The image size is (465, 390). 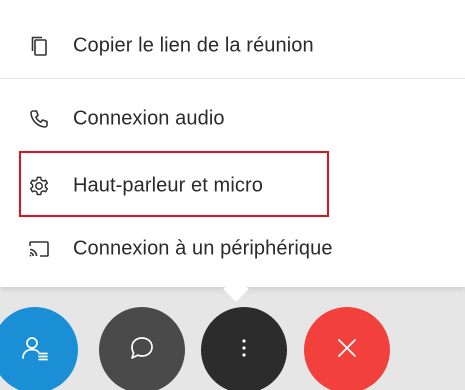 What do you see at coordinates (193, 45) in the screenshot?
I see `copy-meeting-link-label: Copier le lien de la réunion` at bounding box center [193, 45].